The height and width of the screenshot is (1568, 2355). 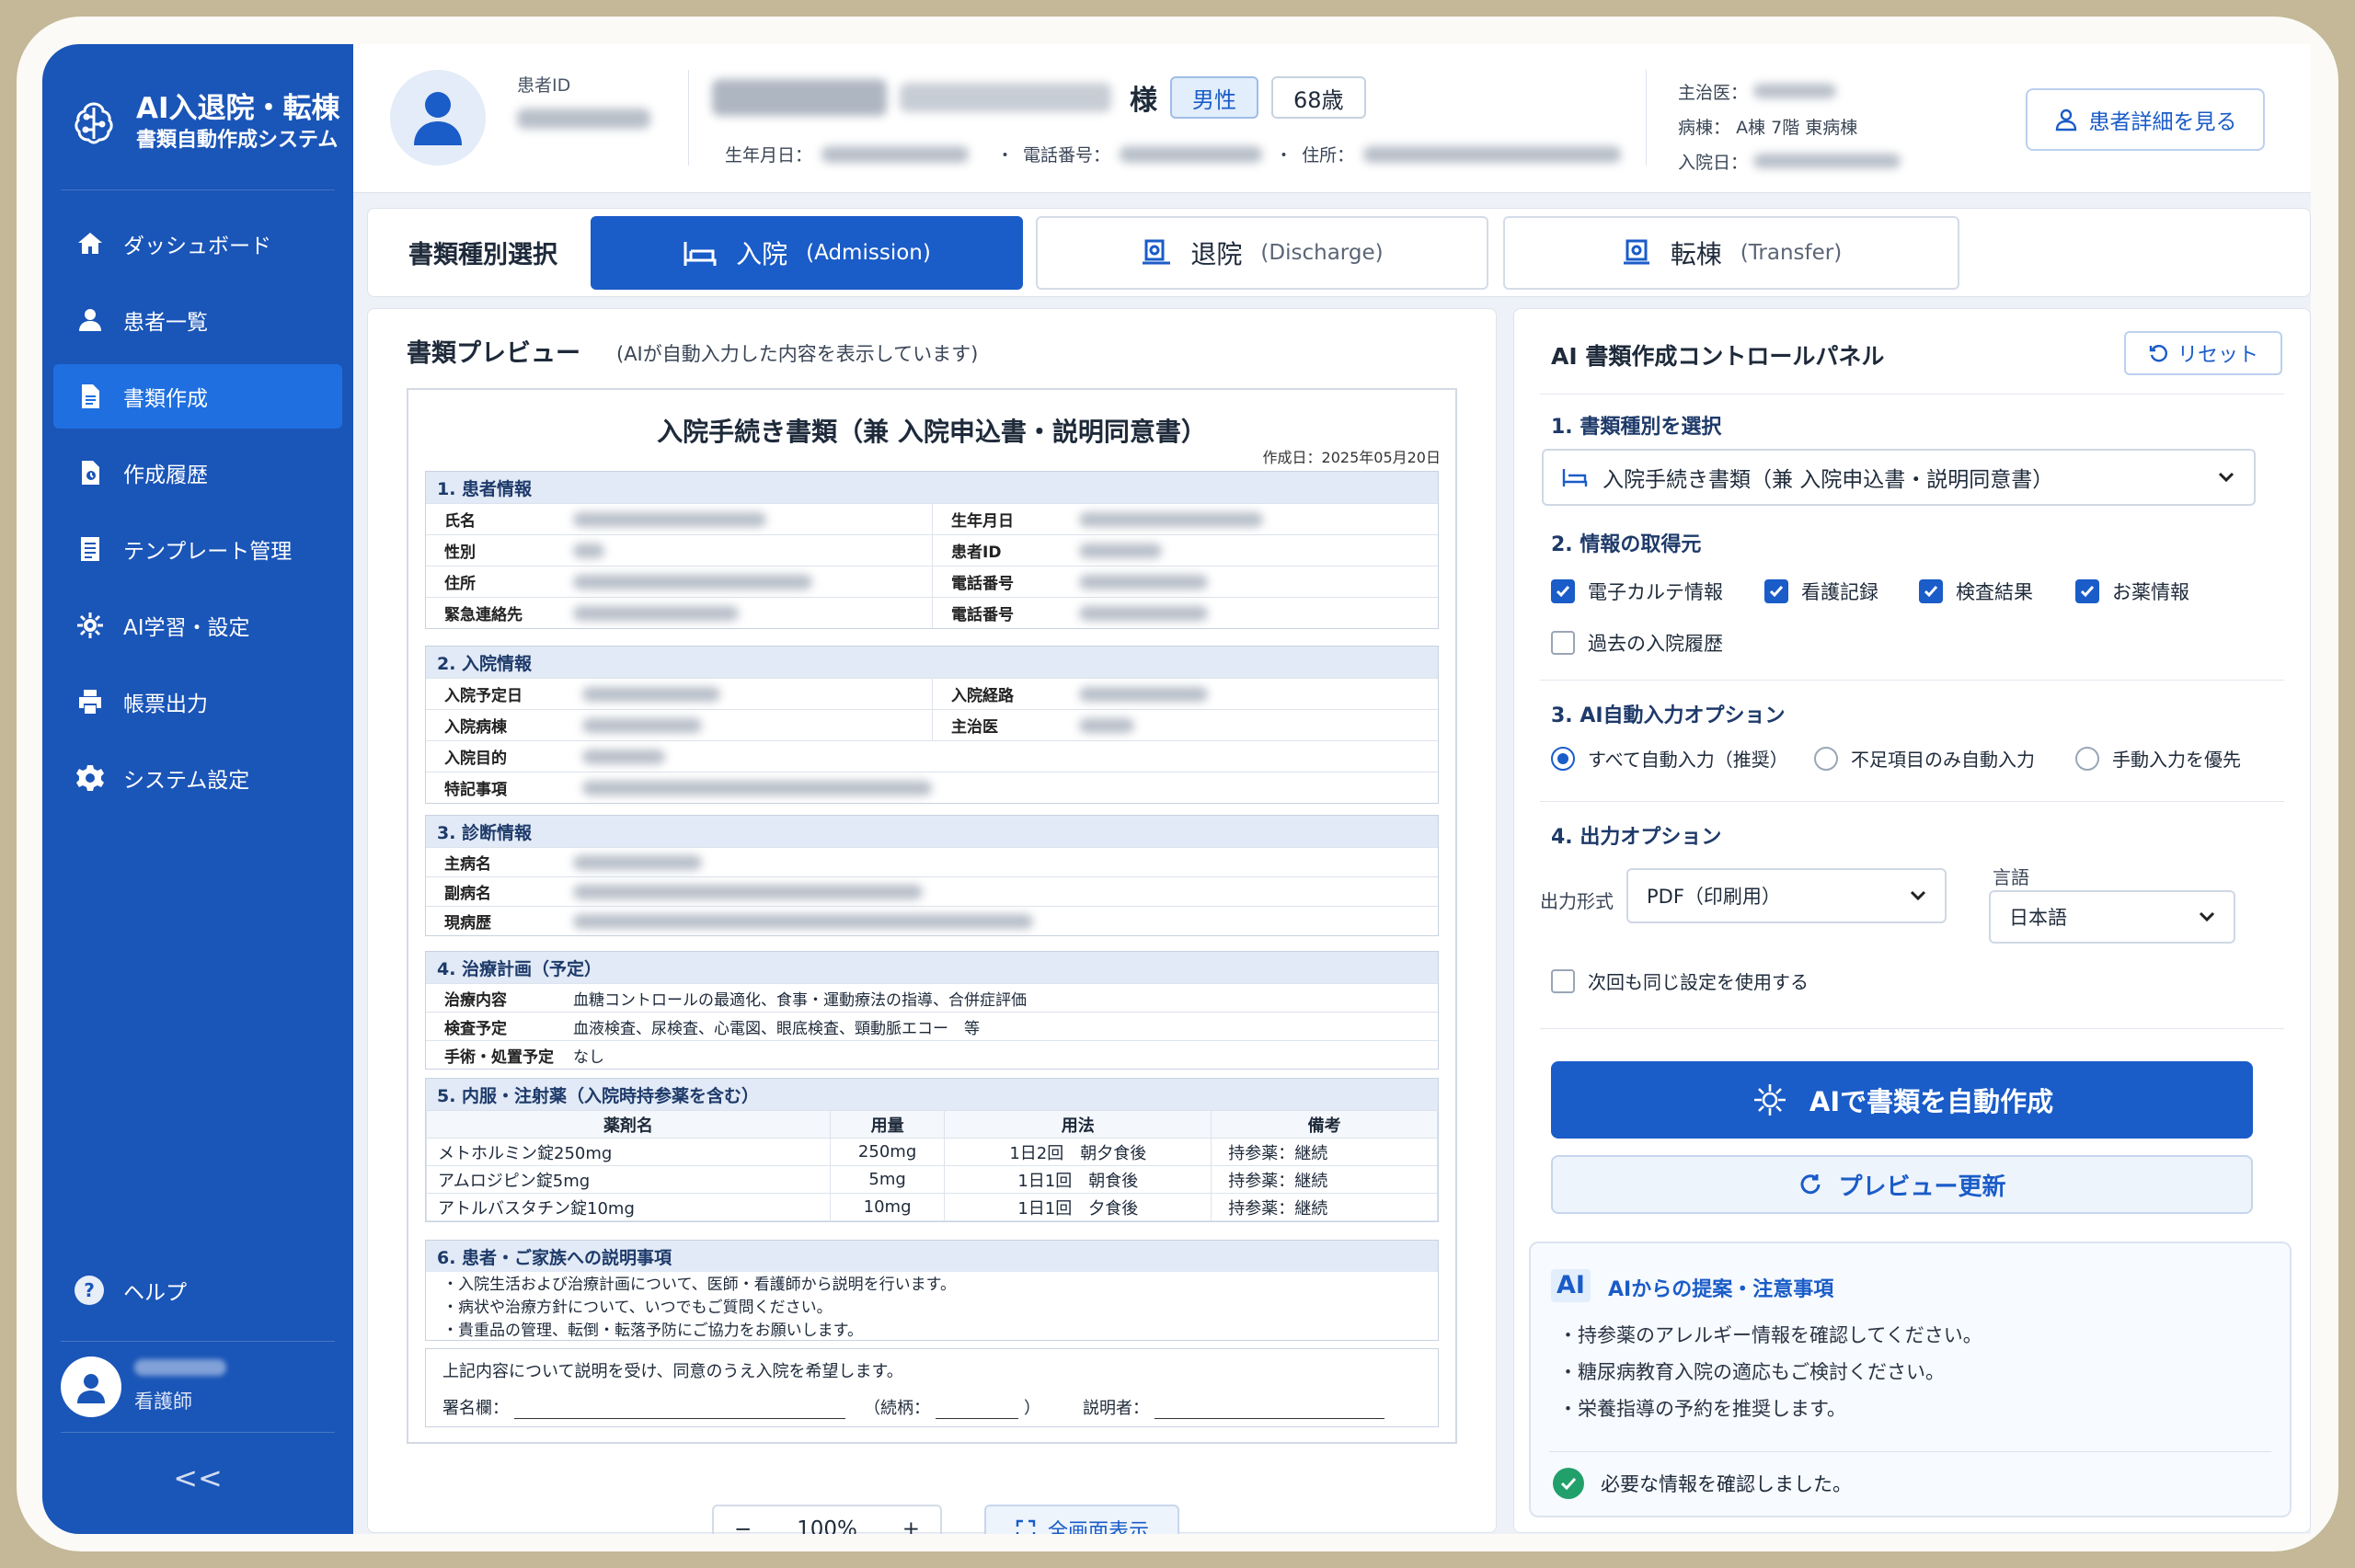 What do you see at coordinates (1173, 154) in the screenshot?
I see `patient-contact-row: 生年月日： ・ 電話番号： ・ 住所：` at bounding box center [1173, 154].